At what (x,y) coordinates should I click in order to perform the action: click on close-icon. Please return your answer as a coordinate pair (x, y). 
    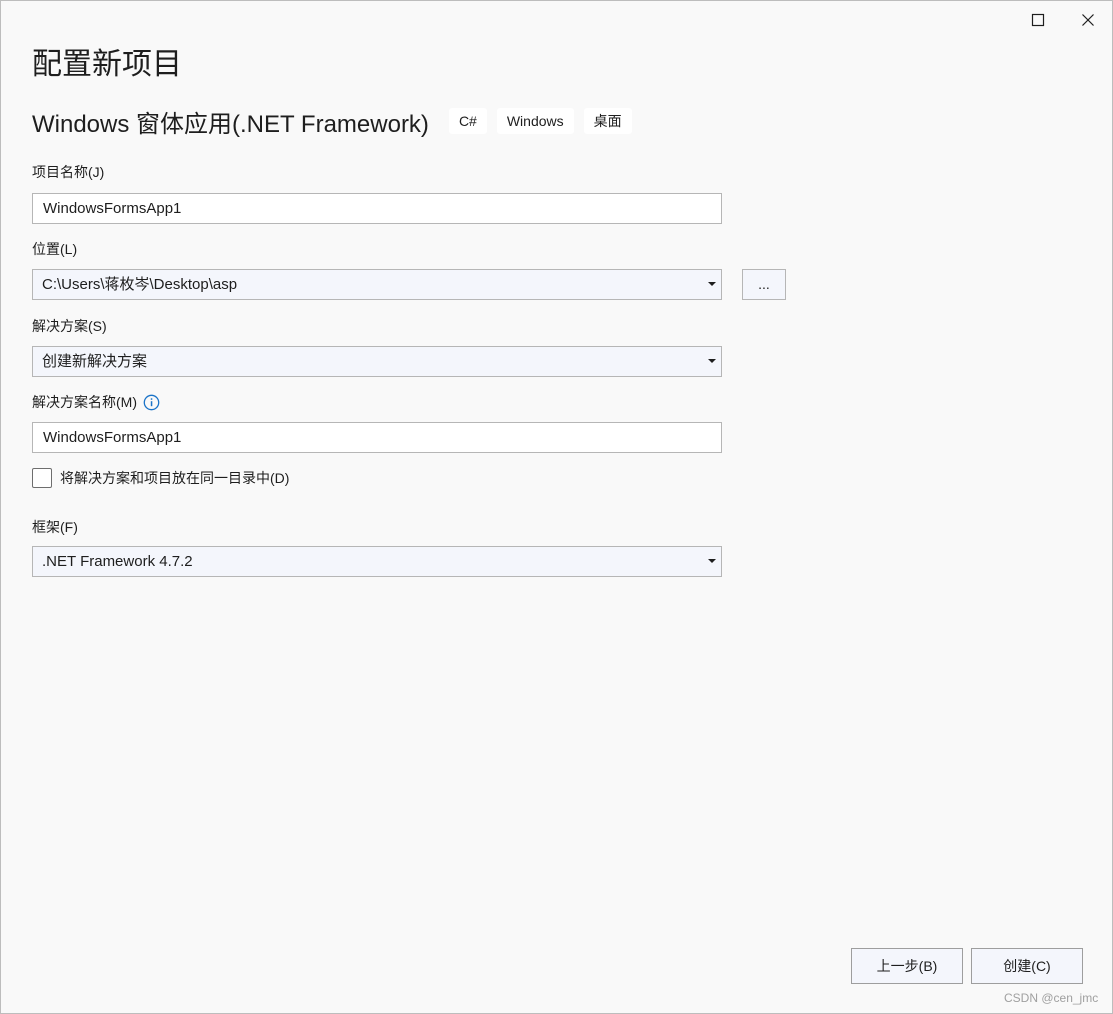
    Looking at the image, I should click on (1088, 20).